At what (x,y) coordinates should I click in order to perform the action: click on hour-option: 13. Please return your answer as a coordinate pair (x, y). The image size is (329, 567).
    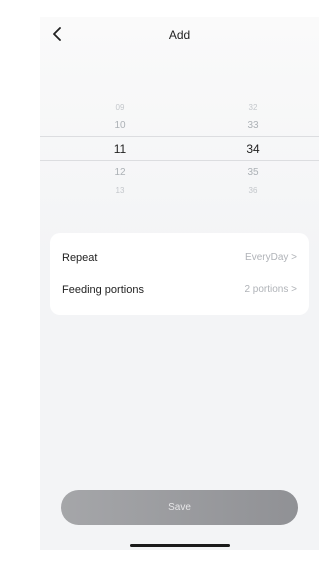
    Looking at the image, I should click on (120, 190).